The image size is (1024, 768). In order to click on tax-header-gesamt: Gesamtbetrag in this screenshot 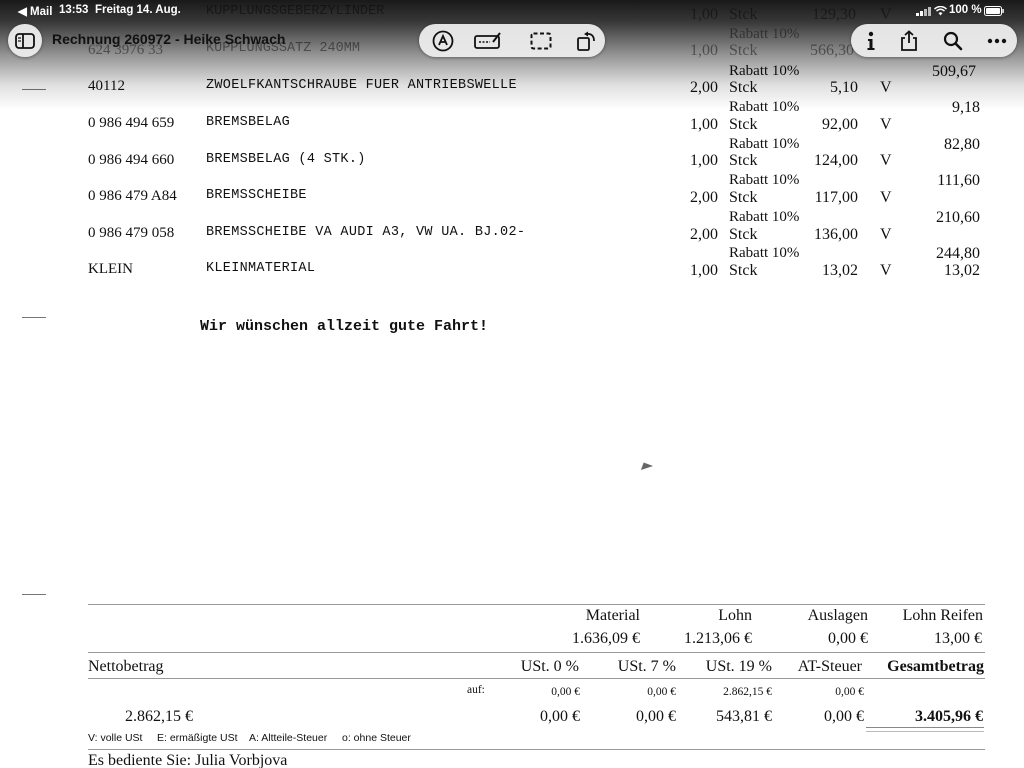, I will do `click(935, 666)`.